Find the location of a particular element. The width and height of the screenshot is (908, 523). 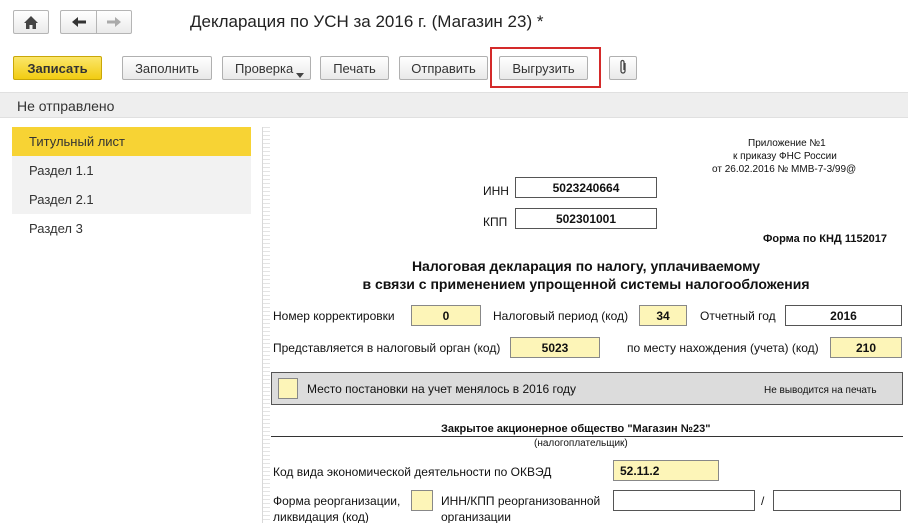

sidebar-item-section-1-1: Раздел 1.1 is located at coordinates (131, 170).